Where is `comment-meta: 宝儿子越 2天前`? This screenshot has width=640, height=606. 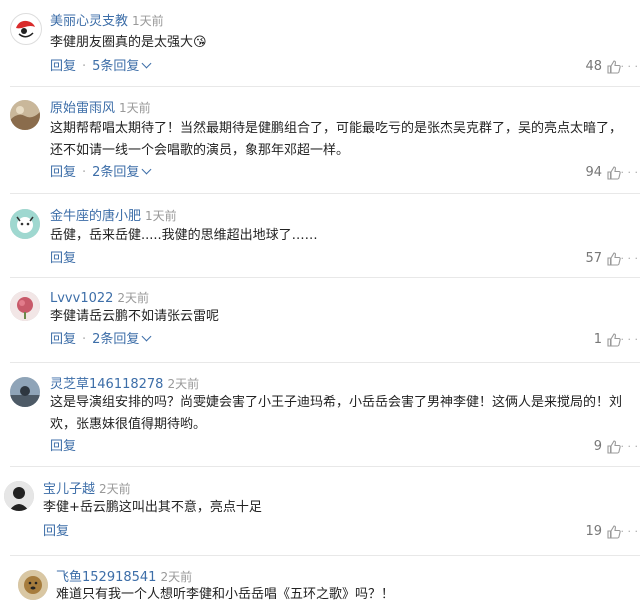 comment-meta: 宝儿子越 2天前 is located at coordinates (87, 488).